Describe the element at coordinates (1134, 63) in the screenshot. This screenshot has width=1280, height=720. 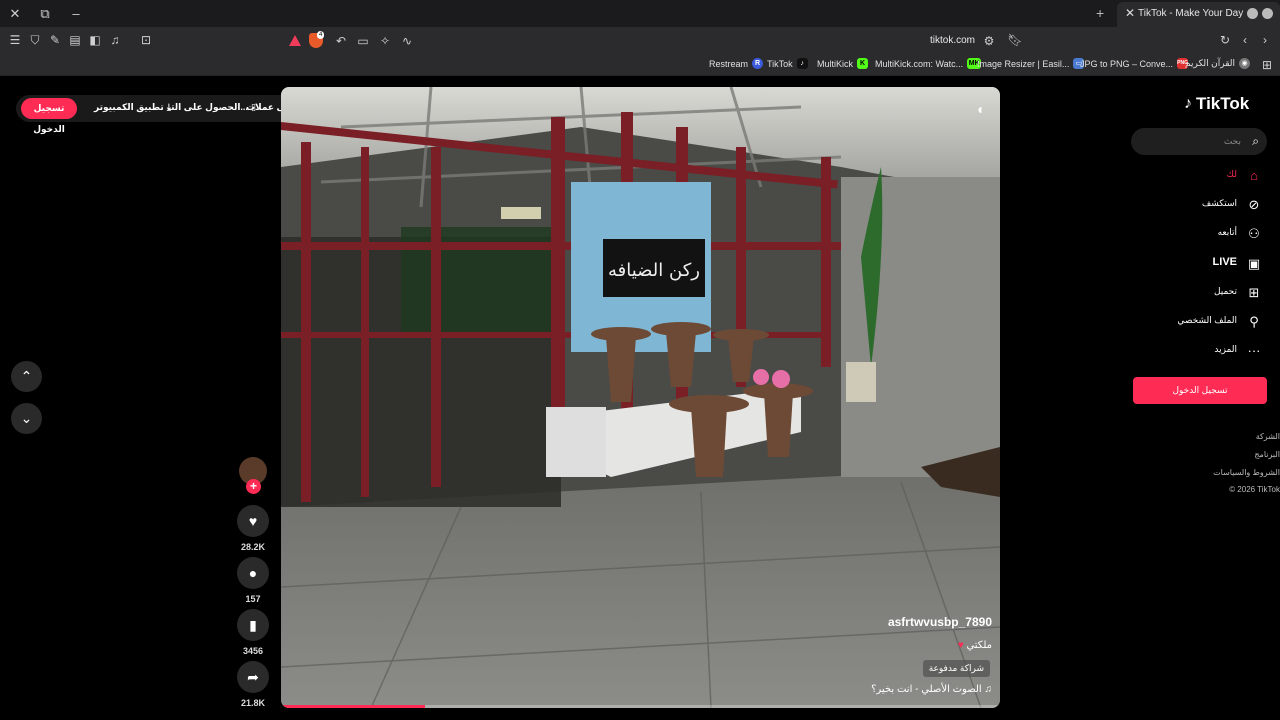
I see `bookmark-jpg-to-png: JPG to PNG – Conve... PNG` at that location.